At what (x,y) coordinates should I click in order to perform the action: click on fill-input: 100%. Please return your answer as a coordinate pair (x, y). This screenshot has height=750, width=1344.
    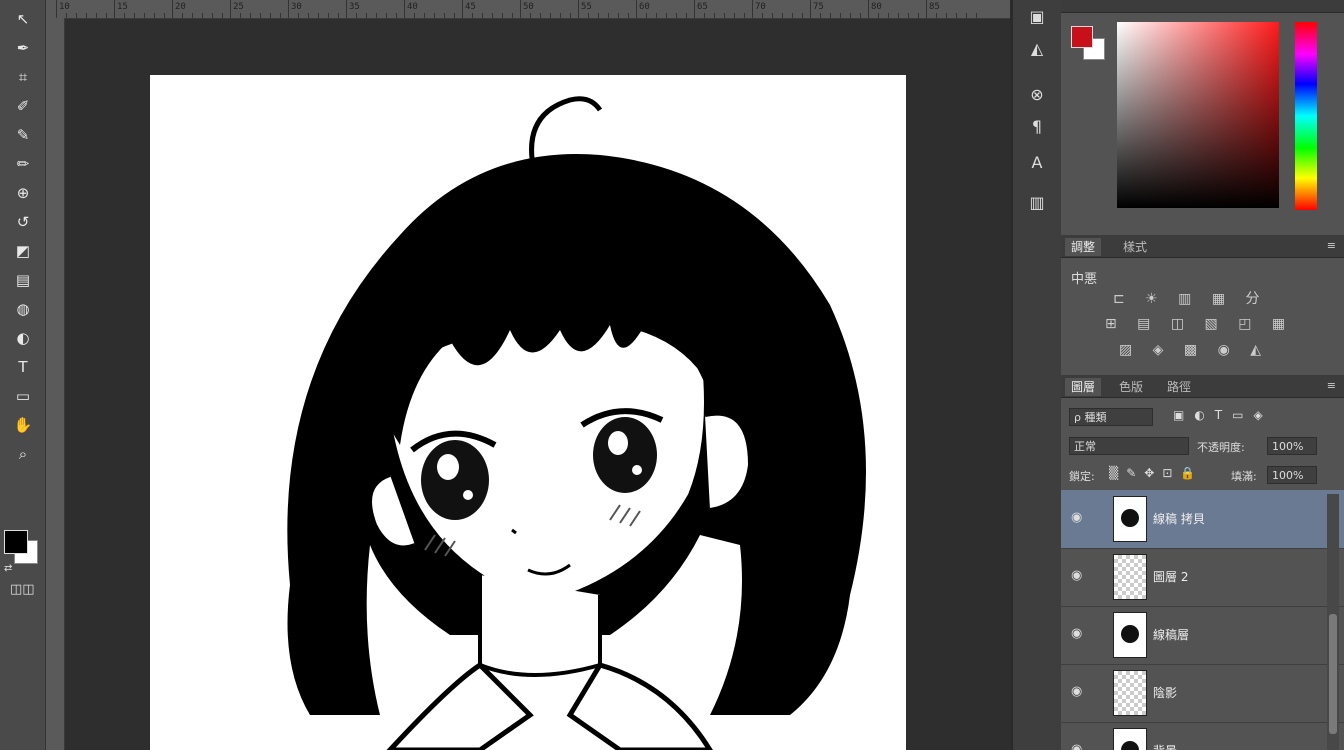
    Looking at the image, I should click on (1292, 475).